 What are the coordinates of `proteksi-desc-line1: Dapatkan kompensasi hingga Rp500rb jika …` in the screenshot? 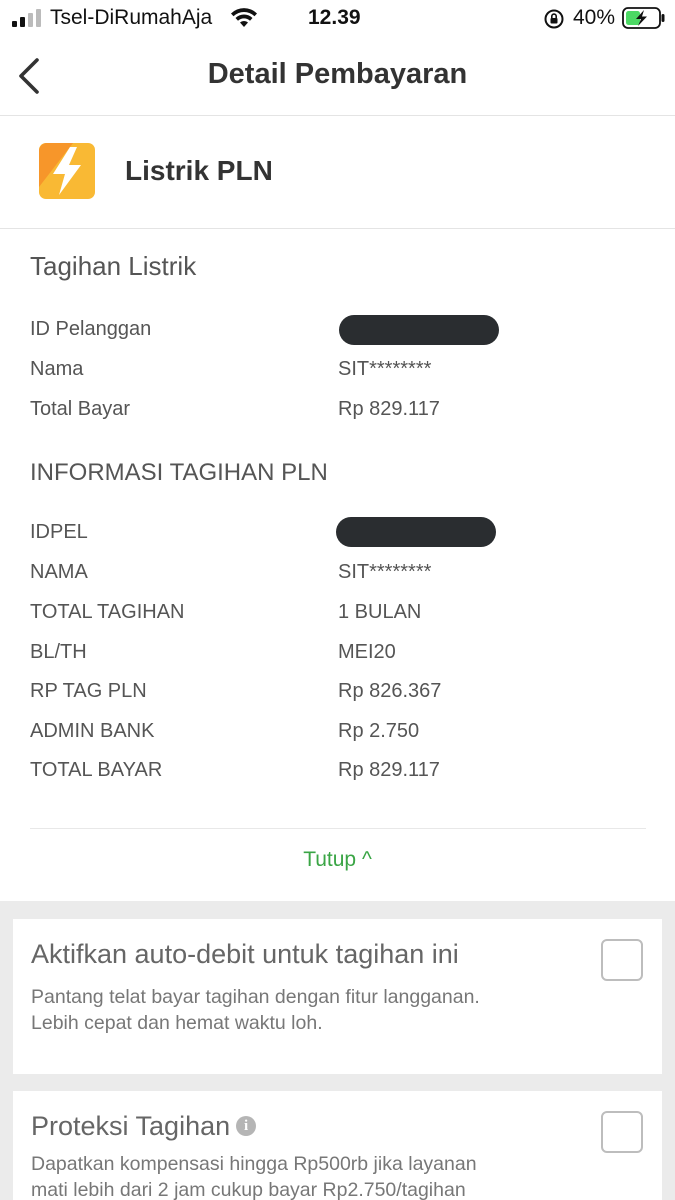 It's located at (254, 1164).